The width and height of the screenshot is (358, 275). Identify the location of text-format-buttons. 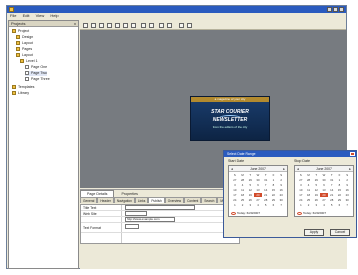
(132, 226).